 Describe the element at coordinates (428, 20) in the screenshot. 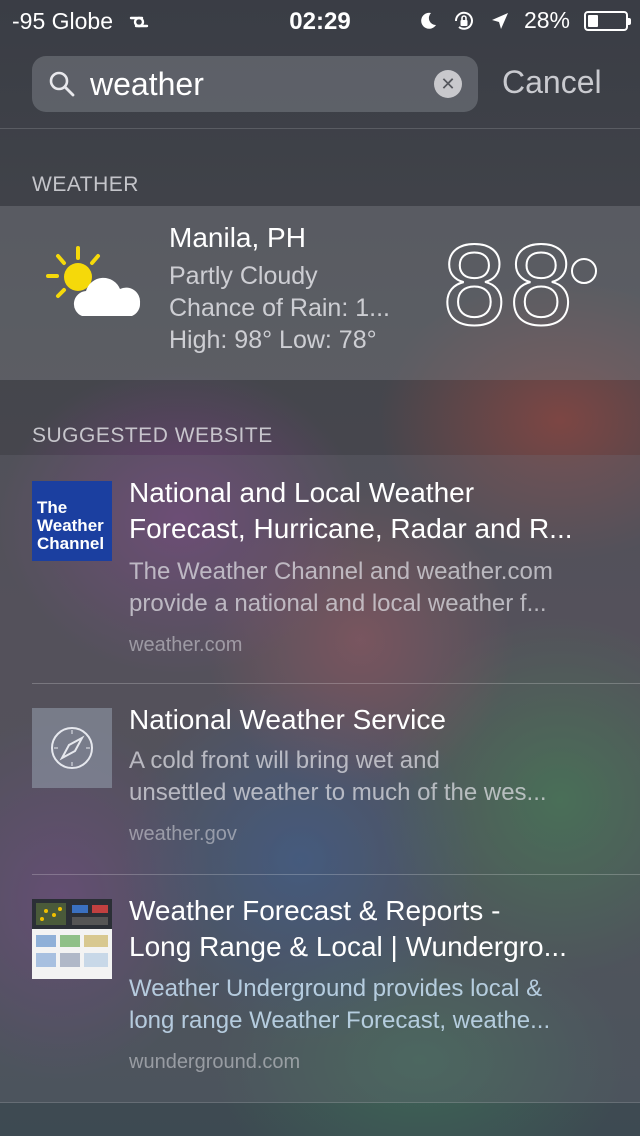

I see `moon-icon` at that location.